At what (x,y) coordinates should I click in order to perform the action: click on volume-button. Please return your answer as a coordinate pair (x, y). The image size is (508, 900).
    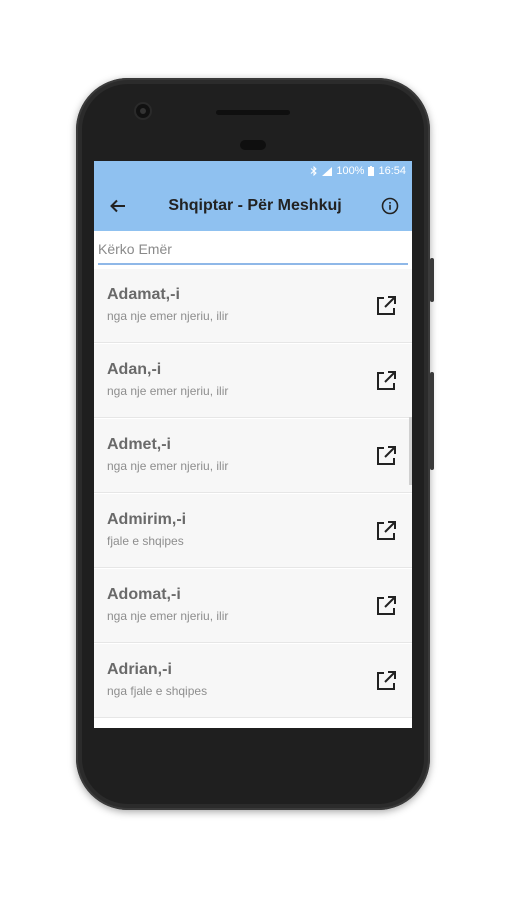
    Looking at the image, I should click on (432, 421).